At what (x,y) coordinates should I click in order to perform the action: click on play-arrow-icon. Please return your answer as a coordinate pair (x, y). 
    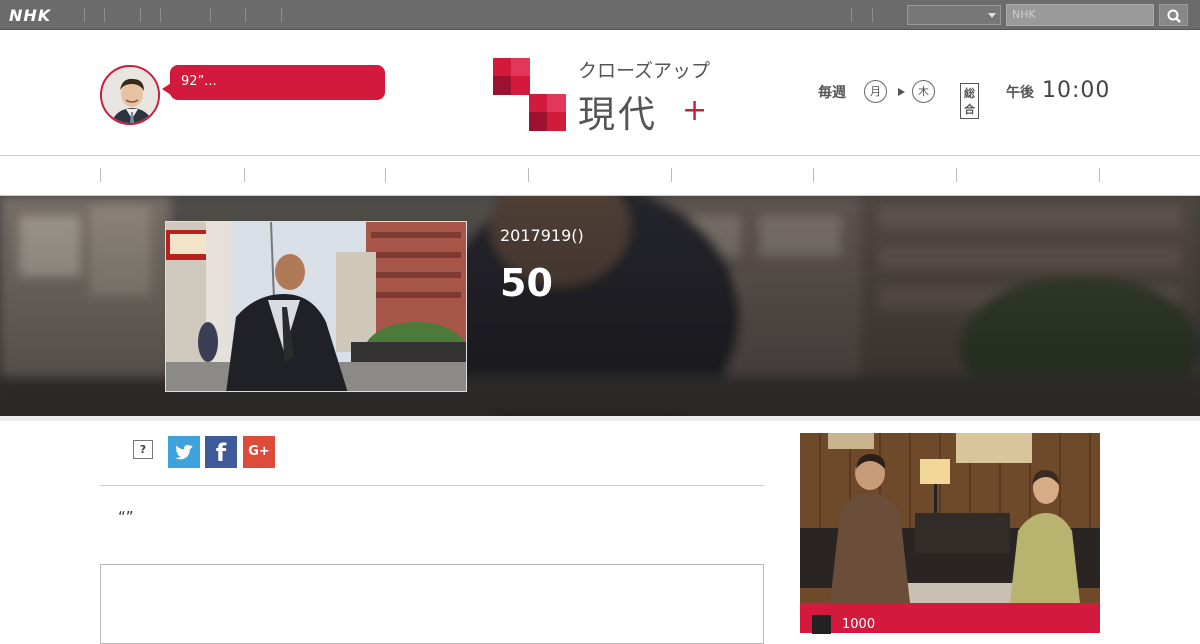
    Looking at the image, I should click on (901, 92).